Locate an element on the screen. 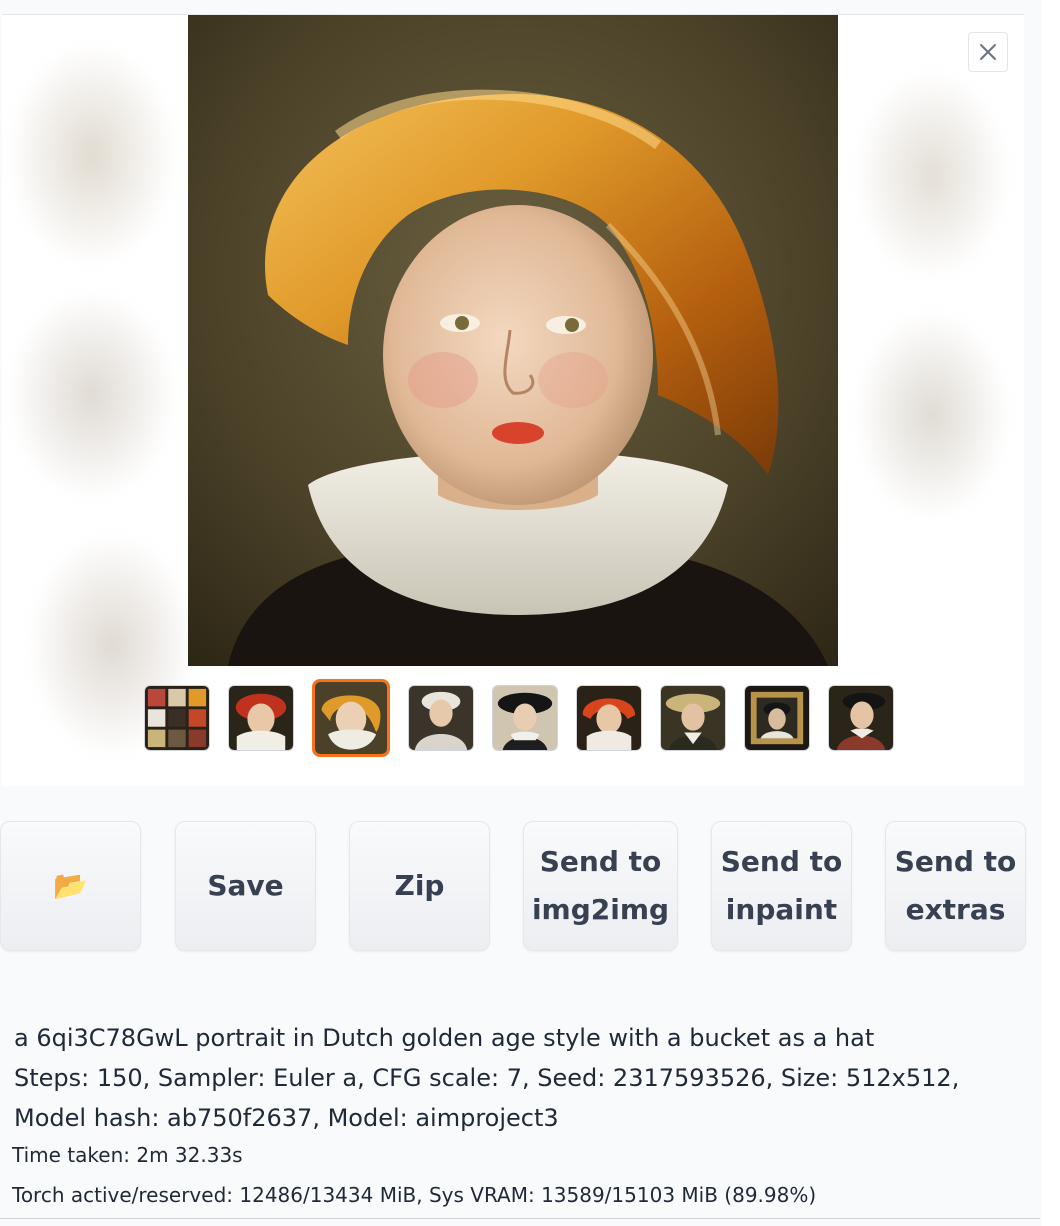 The image size is (1060, 1226). send-to-img2img-button: Send to img2img is located at coordinates (600, 886).